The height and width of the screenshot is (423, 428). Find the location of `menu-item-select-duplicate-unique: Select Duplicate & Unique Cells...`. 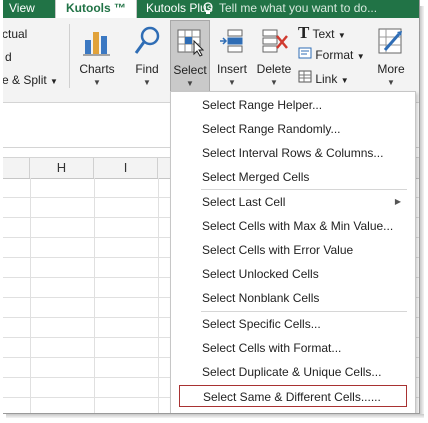

menu-item-select-duplicate-unique: Select Duplicate & Unique Cells... is located at coordinates (293, 372).